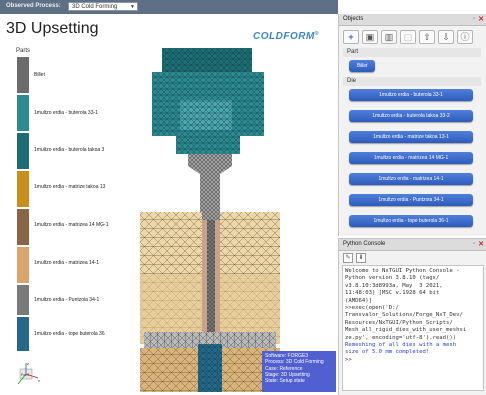  What do you see at coordinates (402, 271) in the screenshot?
I see `console-line: Welcome to NxTGUI Python Console -` at bounding box center [402, 271].